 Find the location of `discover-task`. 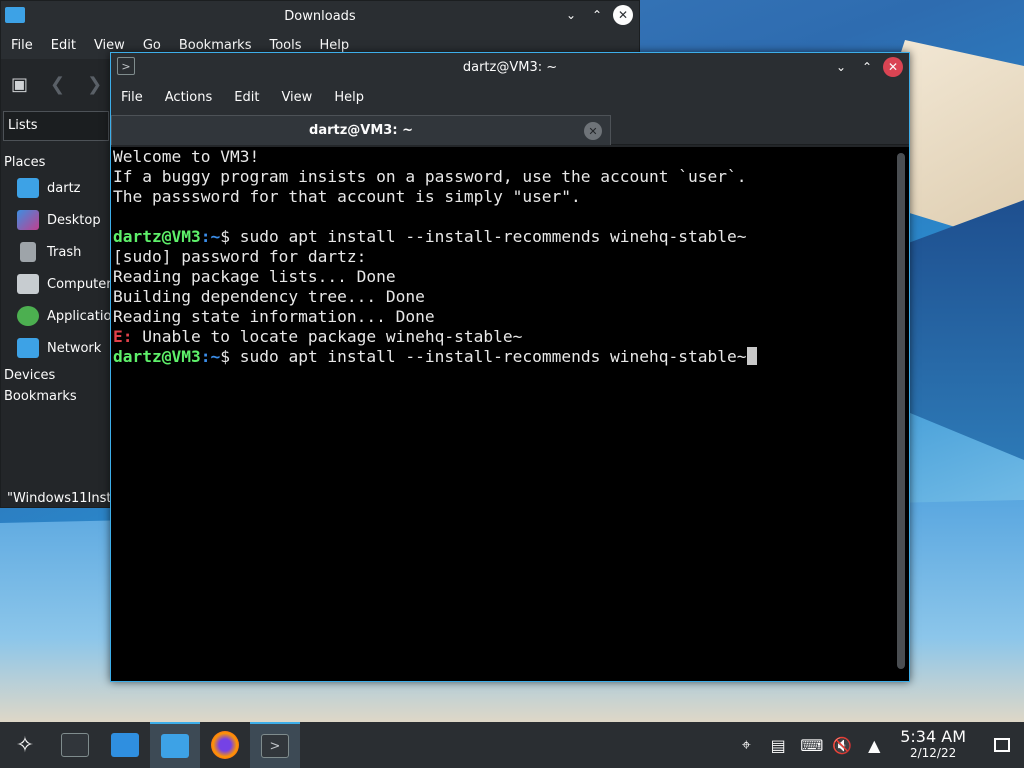

discover-task is located at coordinates (125, 745).